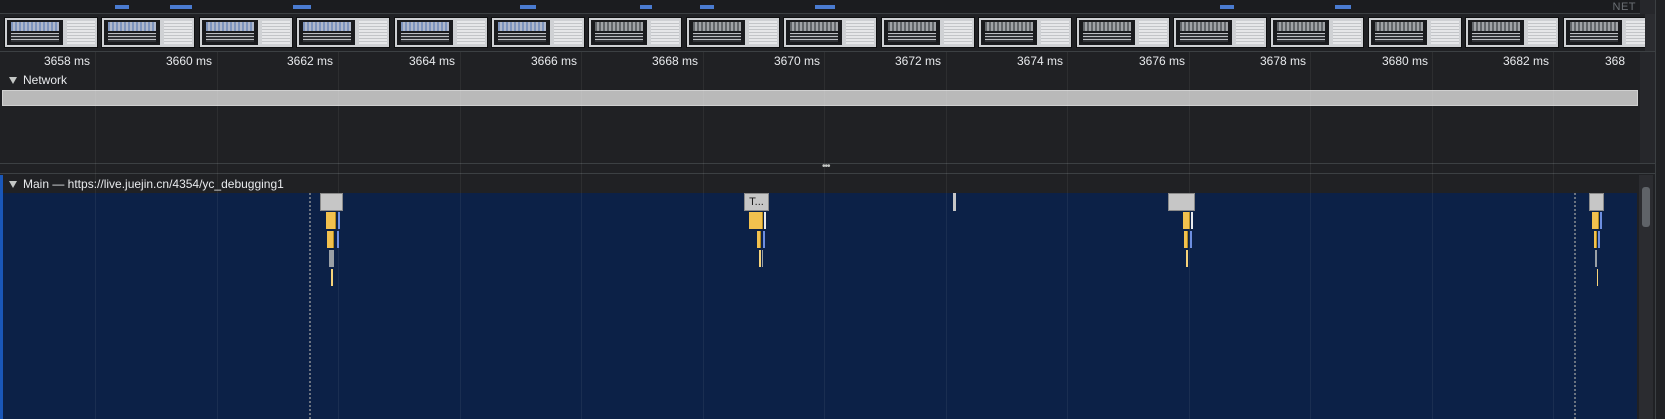 This screenshot has width=1665, height=419. Describe the element at coordinates (1282, 61) in the screenshot. I see `ruler-tick: 3678 ms` at that location.